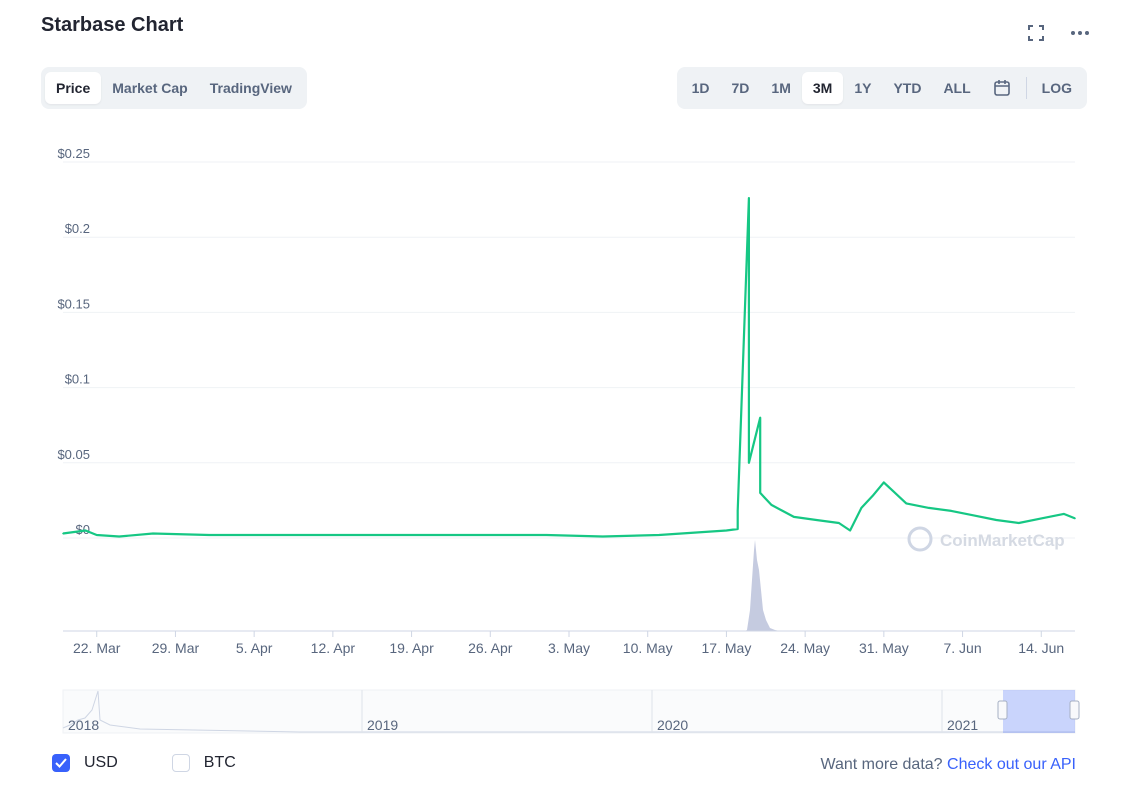  I want to click on page-title: Starbase Chart, so click(112, 25).